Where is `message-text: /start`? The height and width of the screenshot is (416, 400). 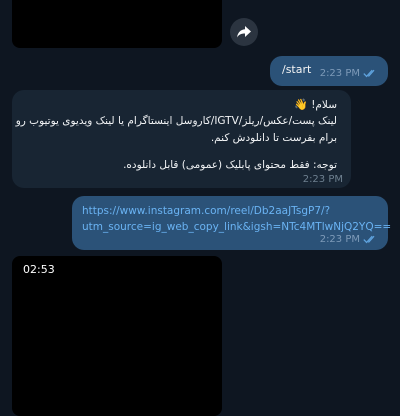
message-text: /start is located at coordinates (297, 69).